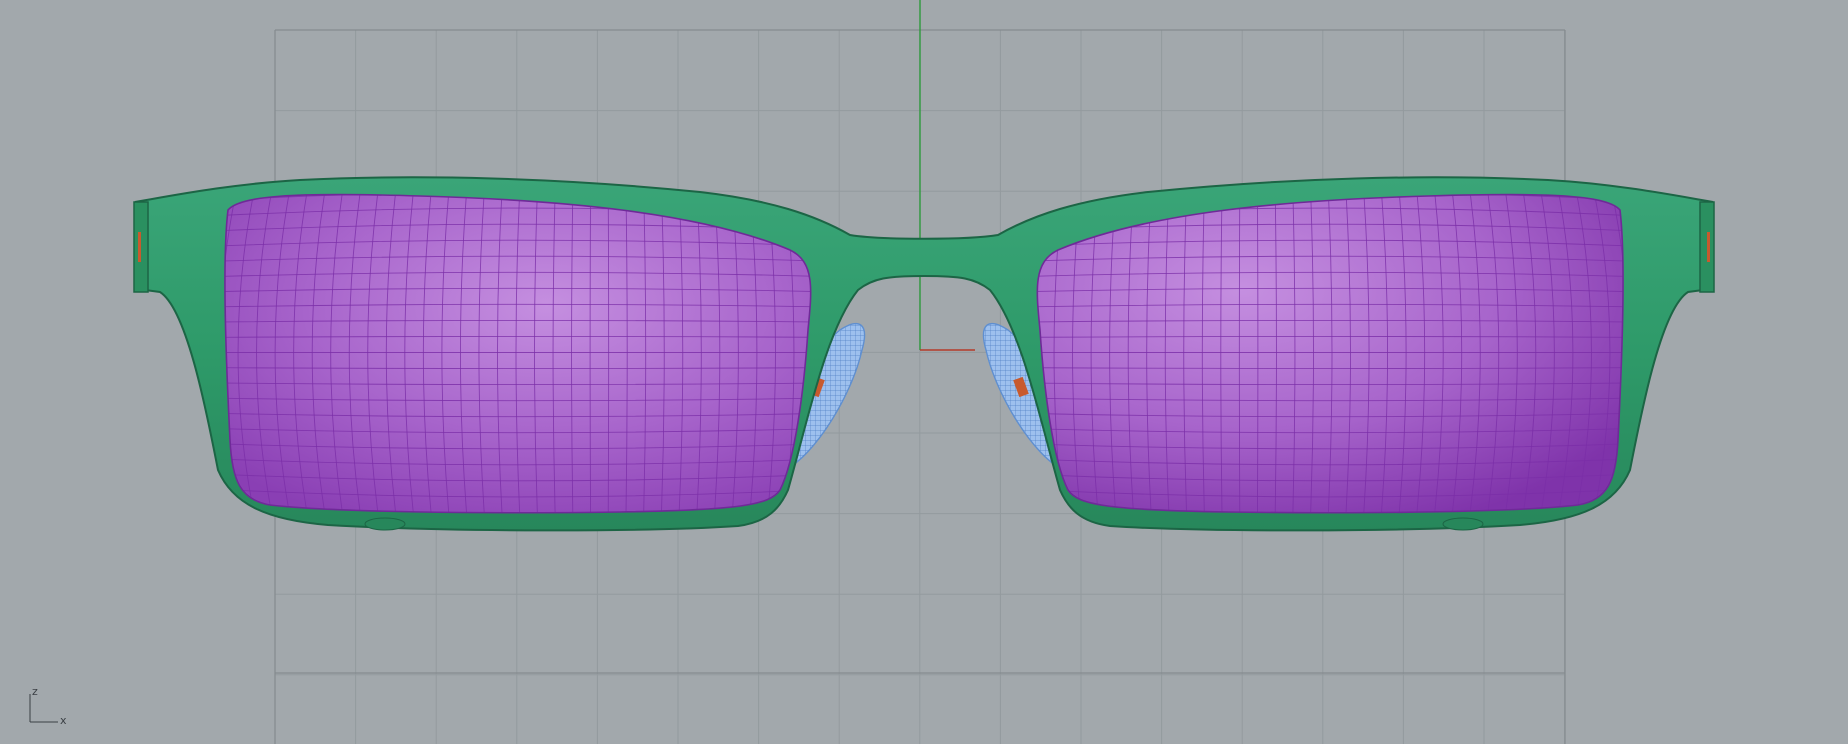 Image resolution: width=1848 pixels, height=744 pixels. Describe the element at coordinates (35, 691) in the screenshot. I see `axis-z-label: z` at that location.